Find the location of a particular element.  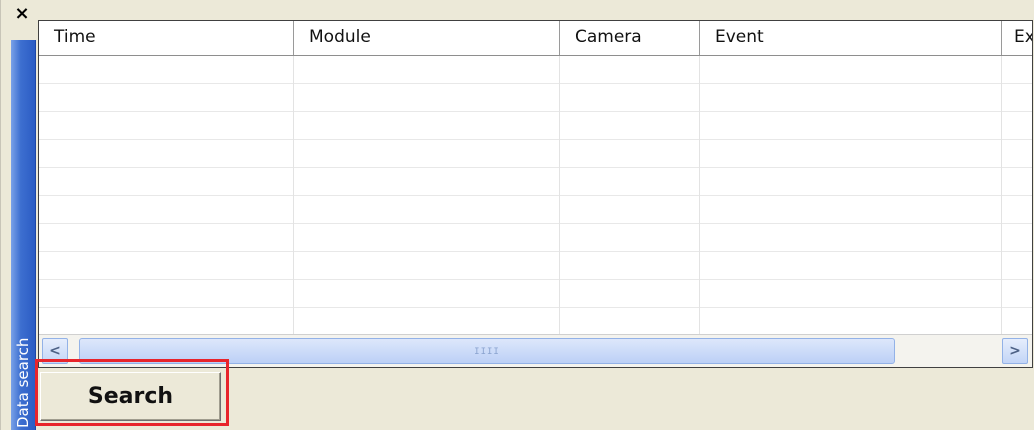

scroll-left-button: < is located at coordinates (55, 351).